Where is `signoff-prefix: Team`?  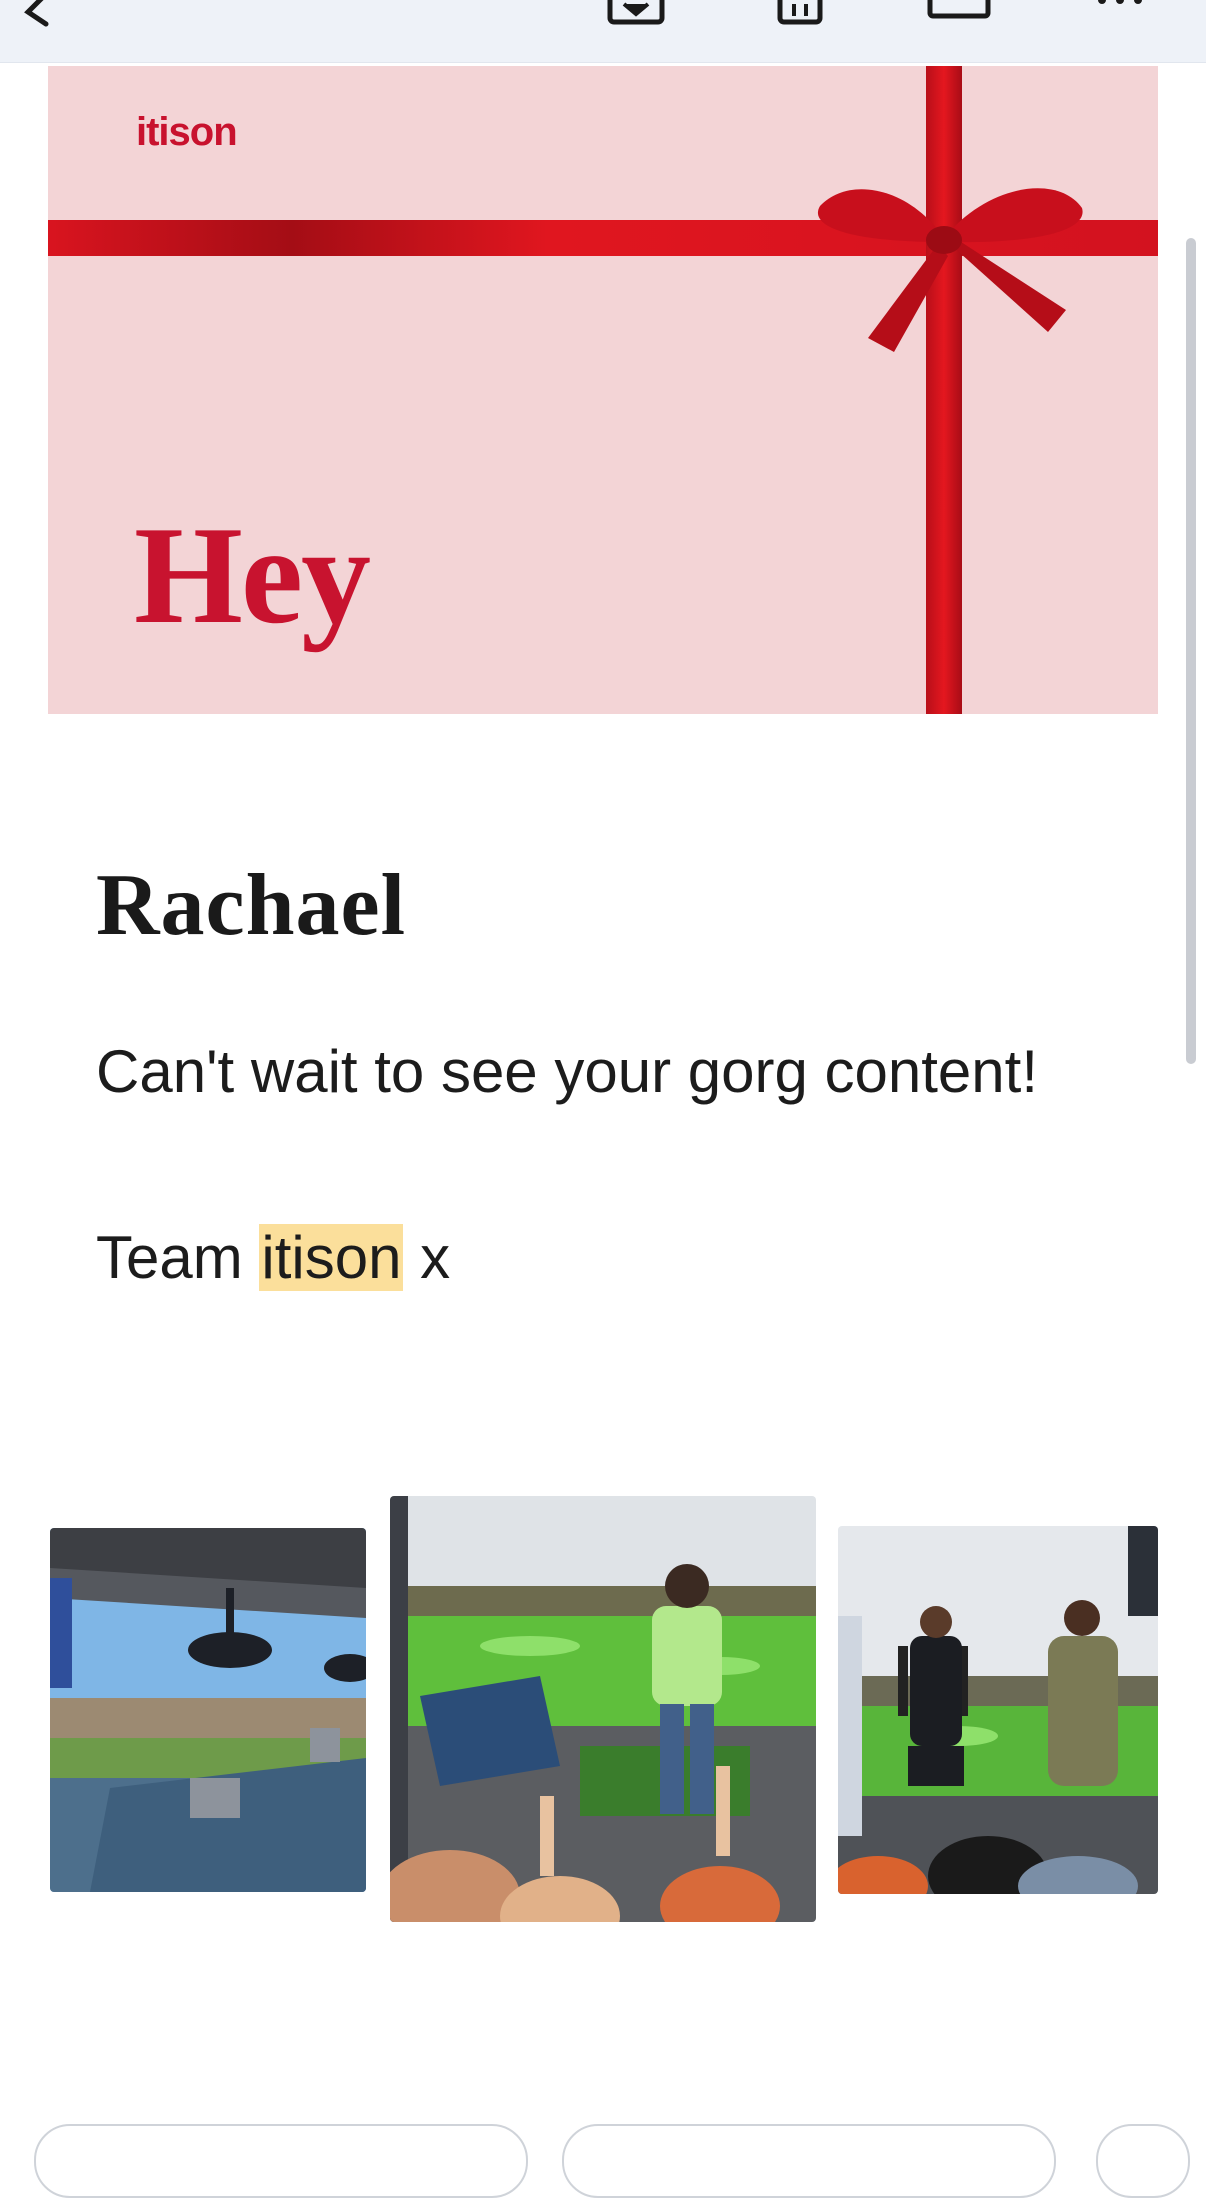 signoff-prefix: Team is located at coordinates (169, 1257).